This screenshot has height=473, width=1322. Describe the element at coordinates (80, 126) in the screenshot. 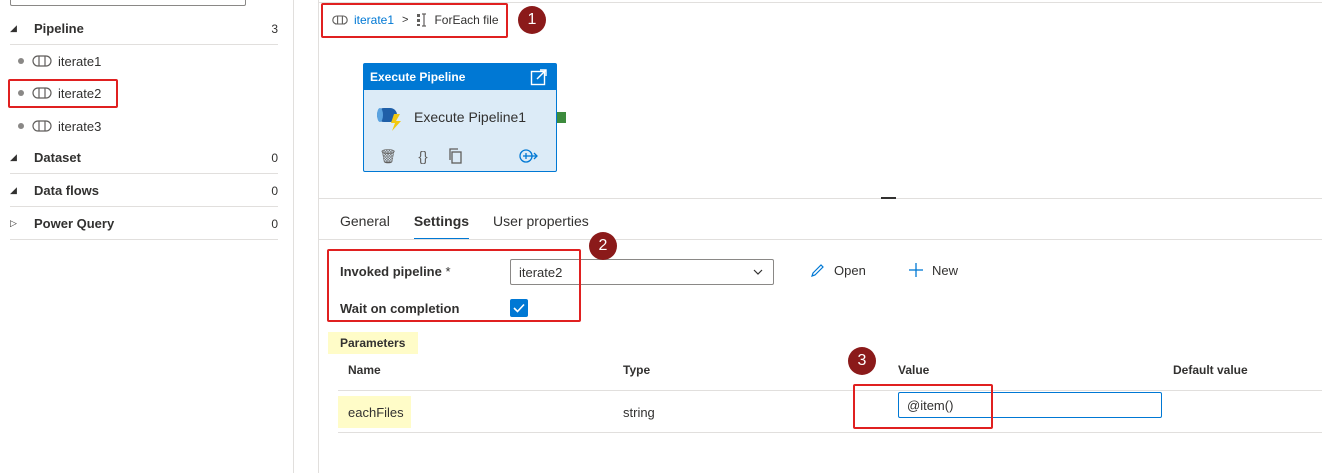

I see `sidebar-item-label: iterate3` at that location.